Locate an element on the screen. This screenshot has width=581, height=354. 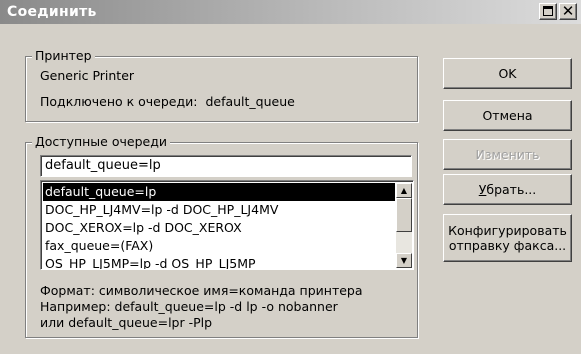
queue-list-scrollbar: ▲ ▼ is located at coordinates (404, 225).